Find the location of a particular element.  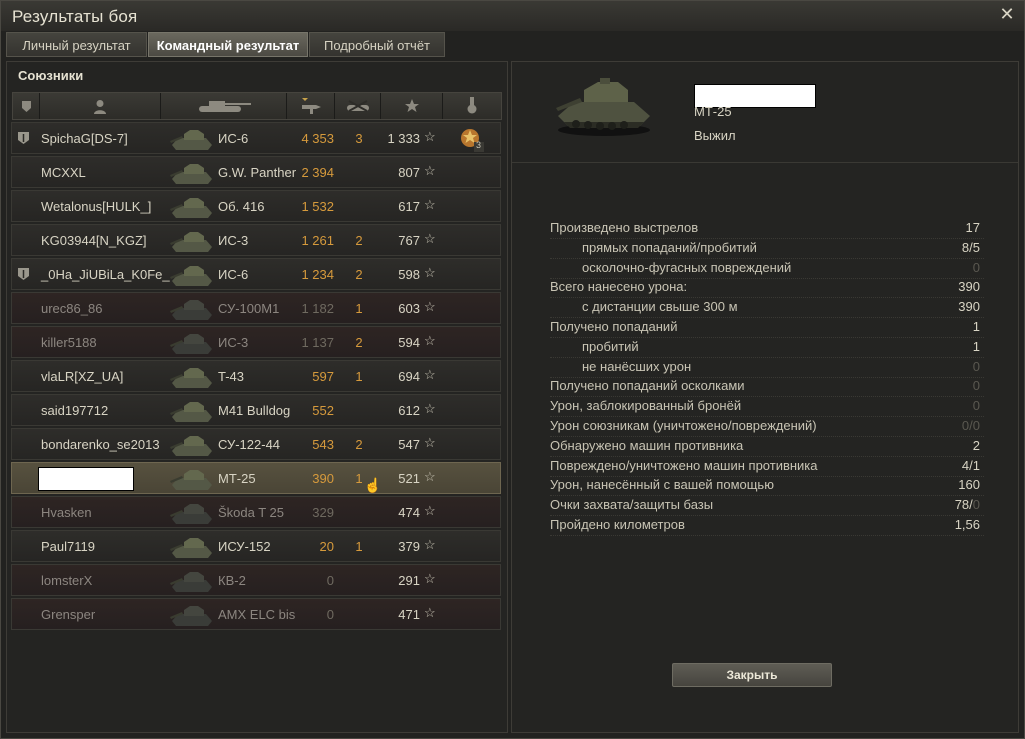

table-row: Paul7119 ИСУ-152 20 1 379 ☆ is located at coordinates (256, 546).